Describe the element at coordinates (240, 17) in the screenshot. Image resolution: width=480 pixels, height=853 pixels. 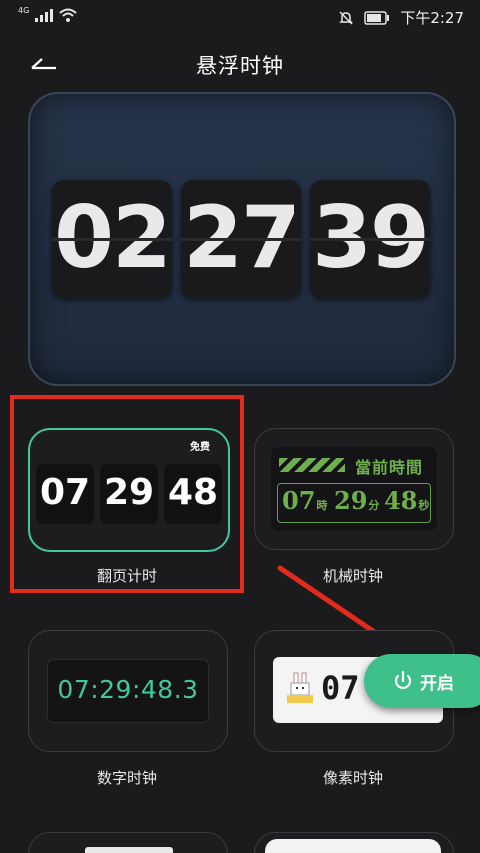
I see `status-bar: 4G 下午2:27` at that location.